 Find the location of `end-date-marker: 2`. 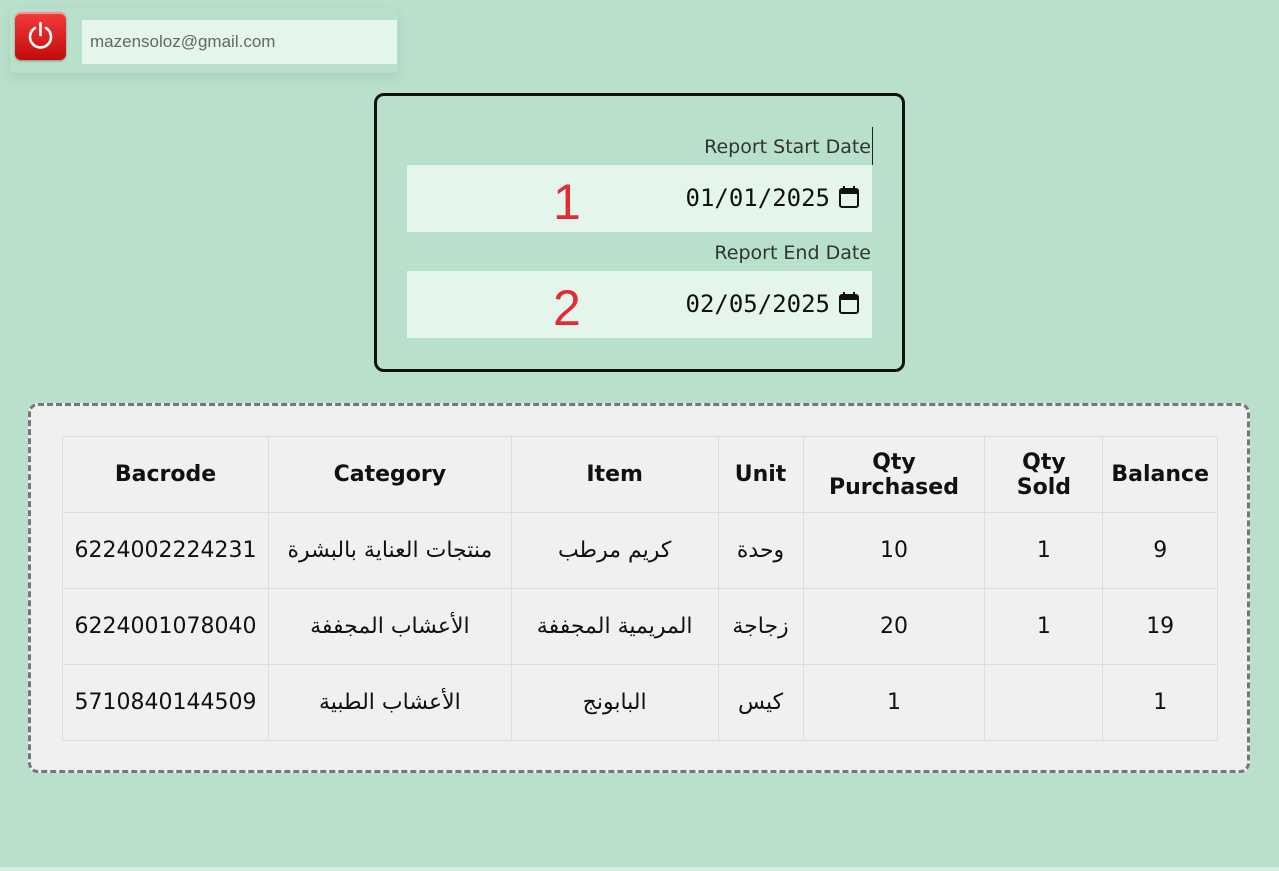

end-date-marker: 2 is located at coordinates (567, 308).